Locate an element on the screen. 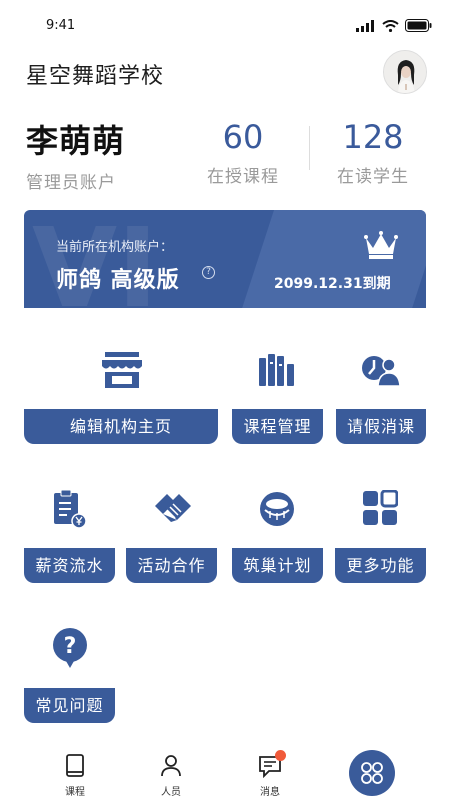  faq-button: 常见问题 is located at coordinates (69, 705).